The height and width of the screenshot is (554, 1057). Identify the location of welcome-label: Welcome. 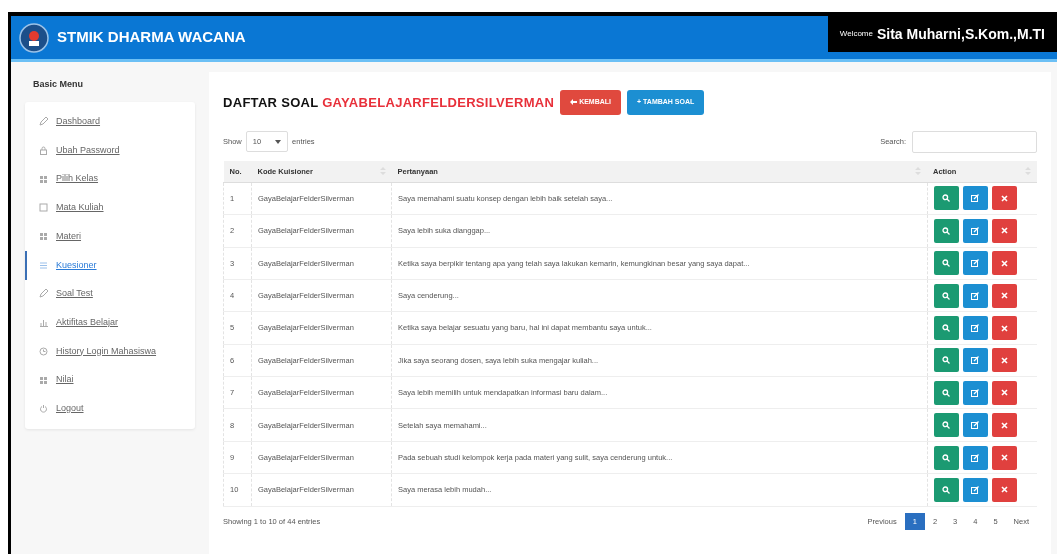
(856, 34).